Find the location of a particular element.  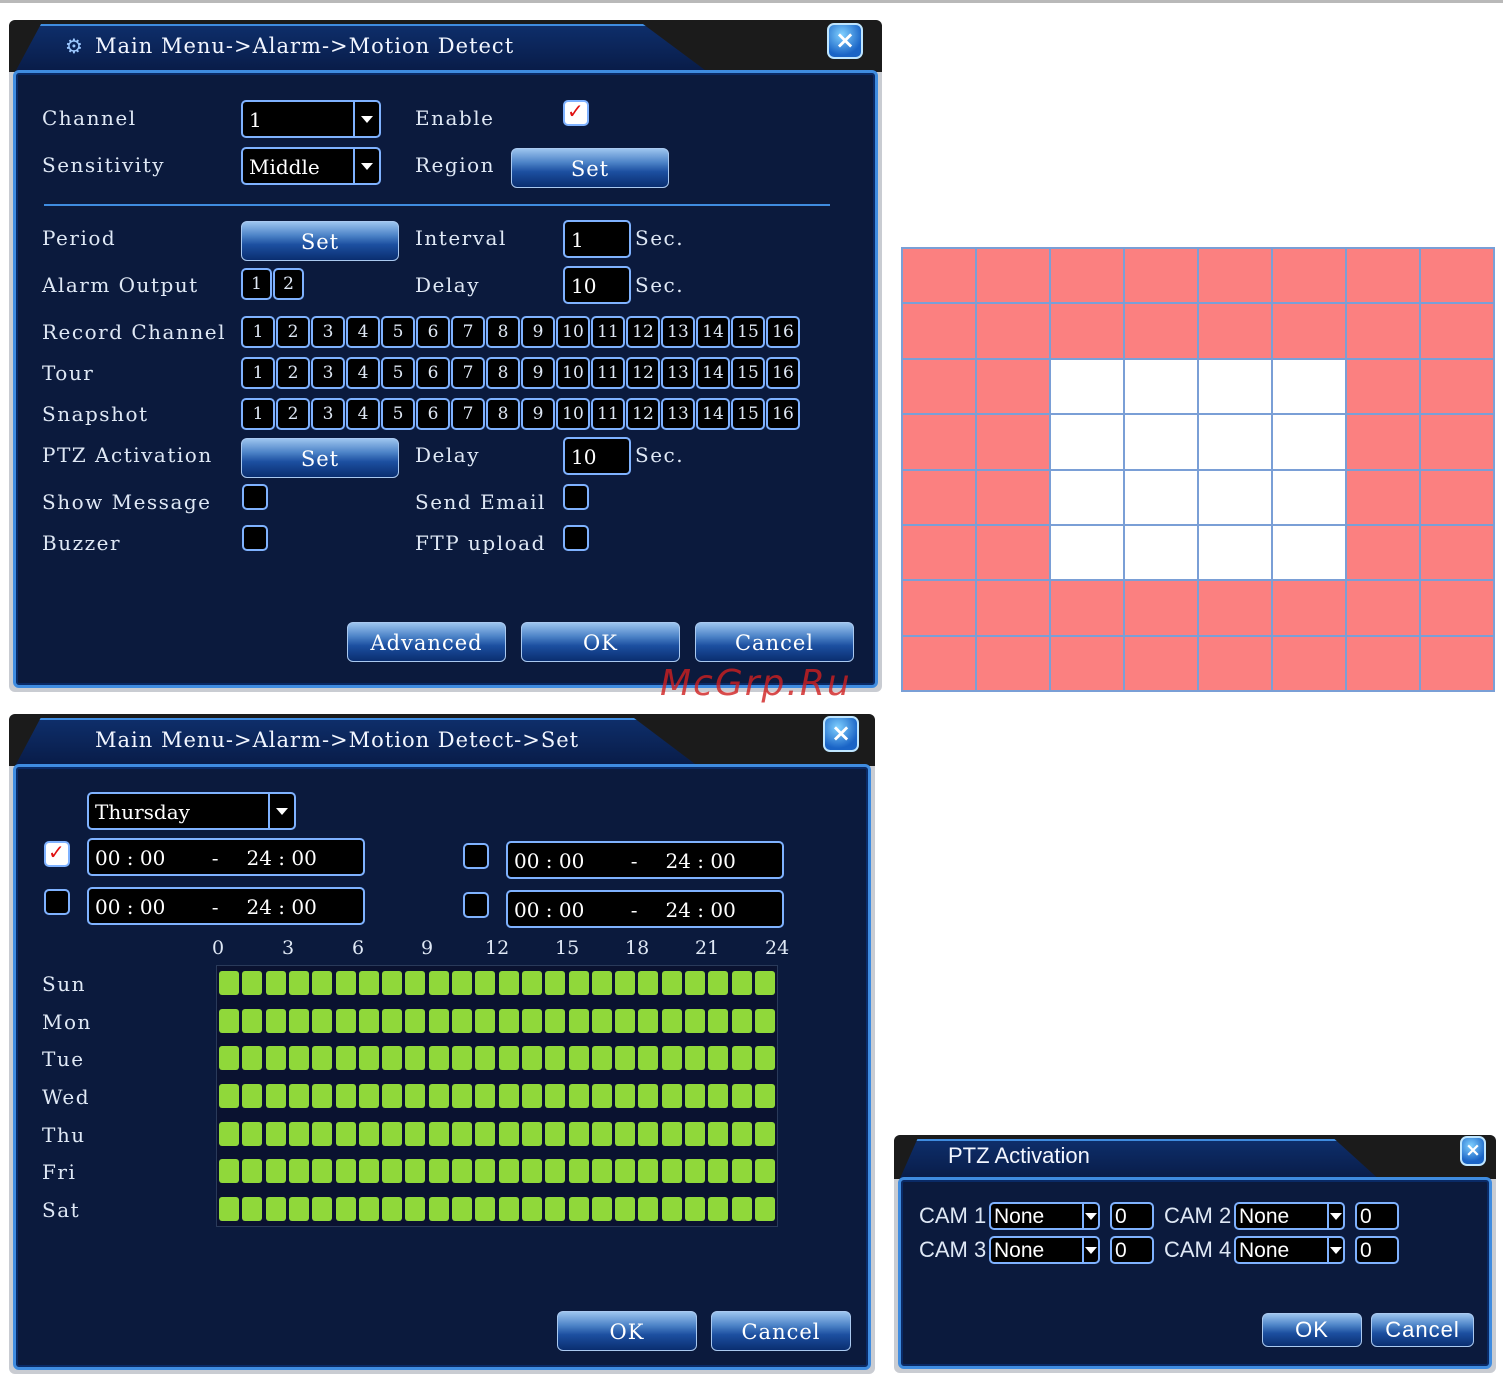

delay-input: 10 is located at coordinates (597, 285).